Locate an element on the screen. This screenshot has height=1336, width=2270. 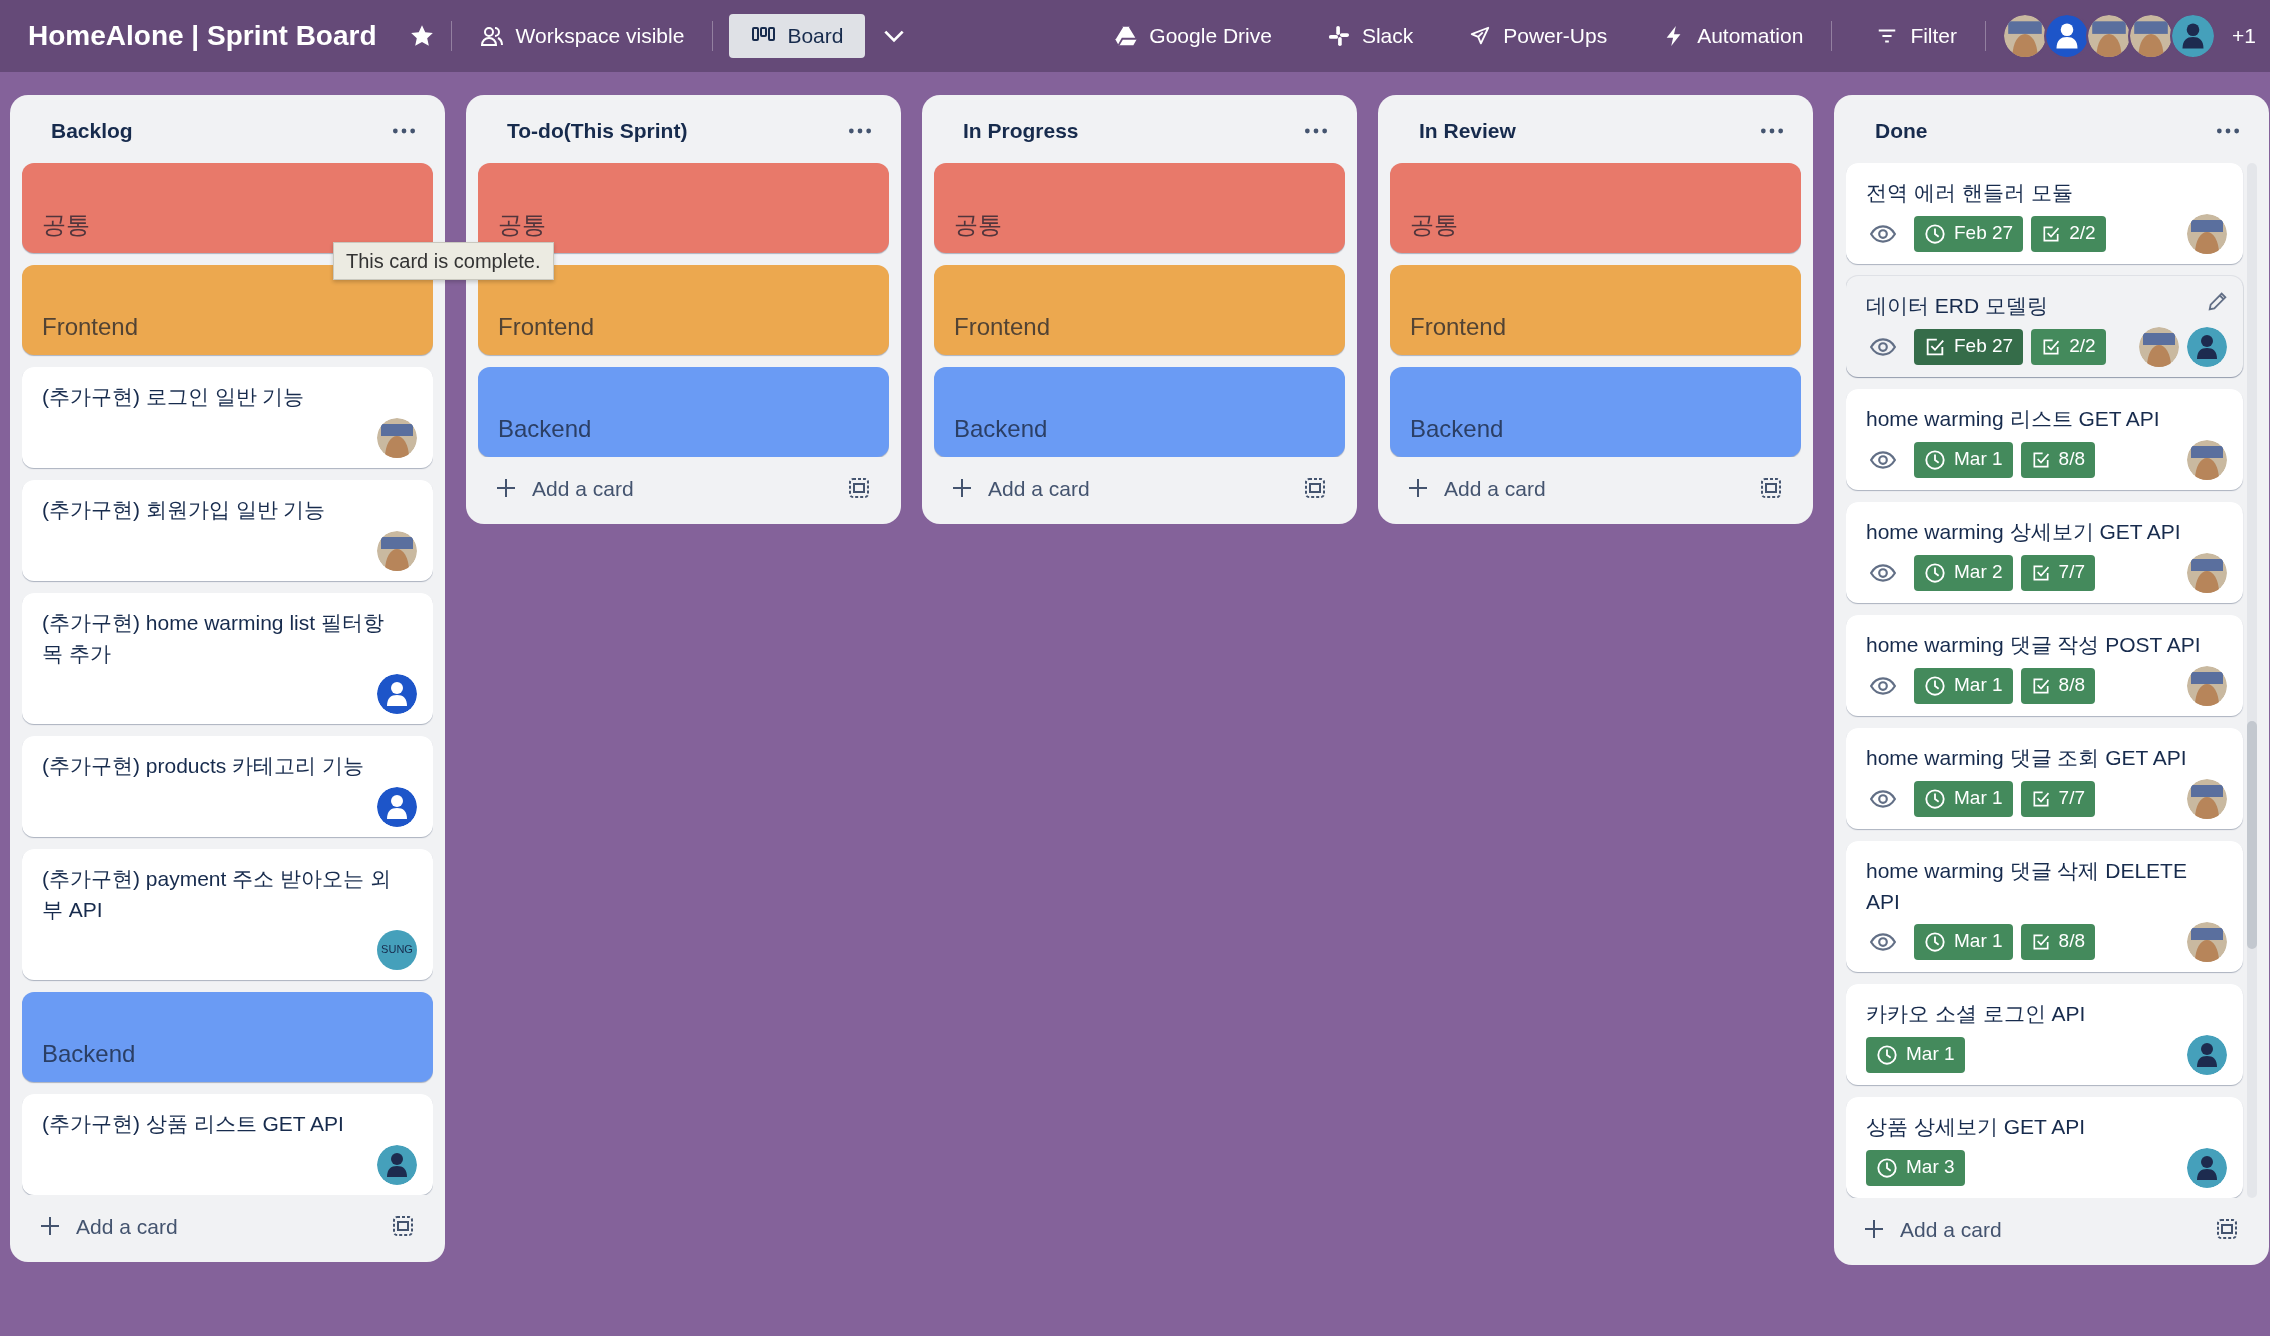
card-title: home warming 댓글 삭제 DELETE API is located at coordinates (2027, 886).